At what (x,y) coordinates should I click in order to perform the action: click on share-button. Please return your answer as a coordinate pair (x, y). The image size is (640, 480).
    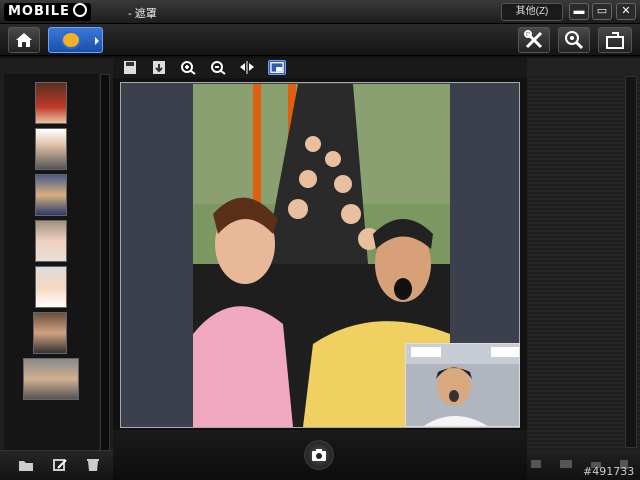
    Looking at the image, I should click on (615, 40).